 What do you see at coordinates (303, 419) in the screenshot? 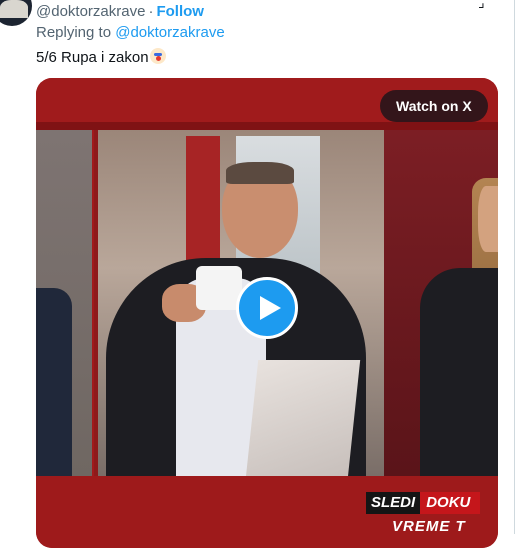
I see `video-laptop` at bounding box center [303, 419].